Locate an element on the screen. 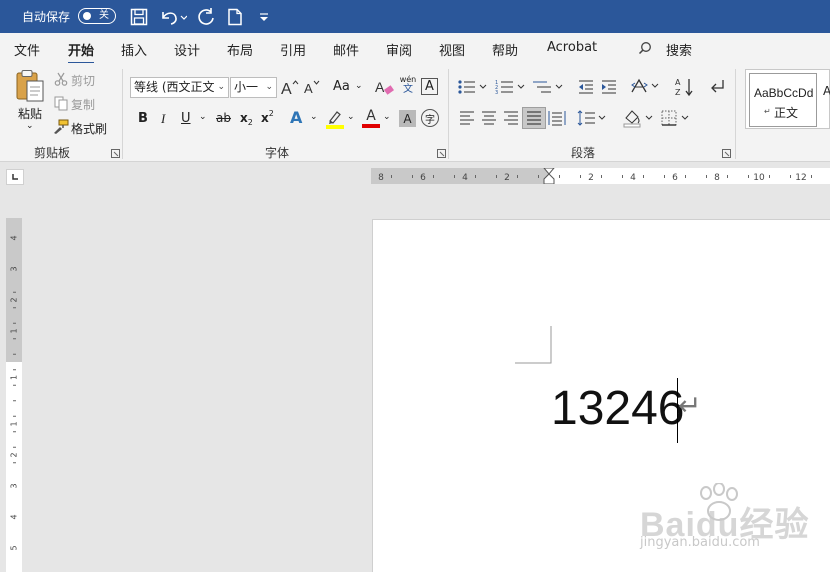 The width and height of the screenshot is (830, 572). copy-icon is located at coordinates (61, 103).